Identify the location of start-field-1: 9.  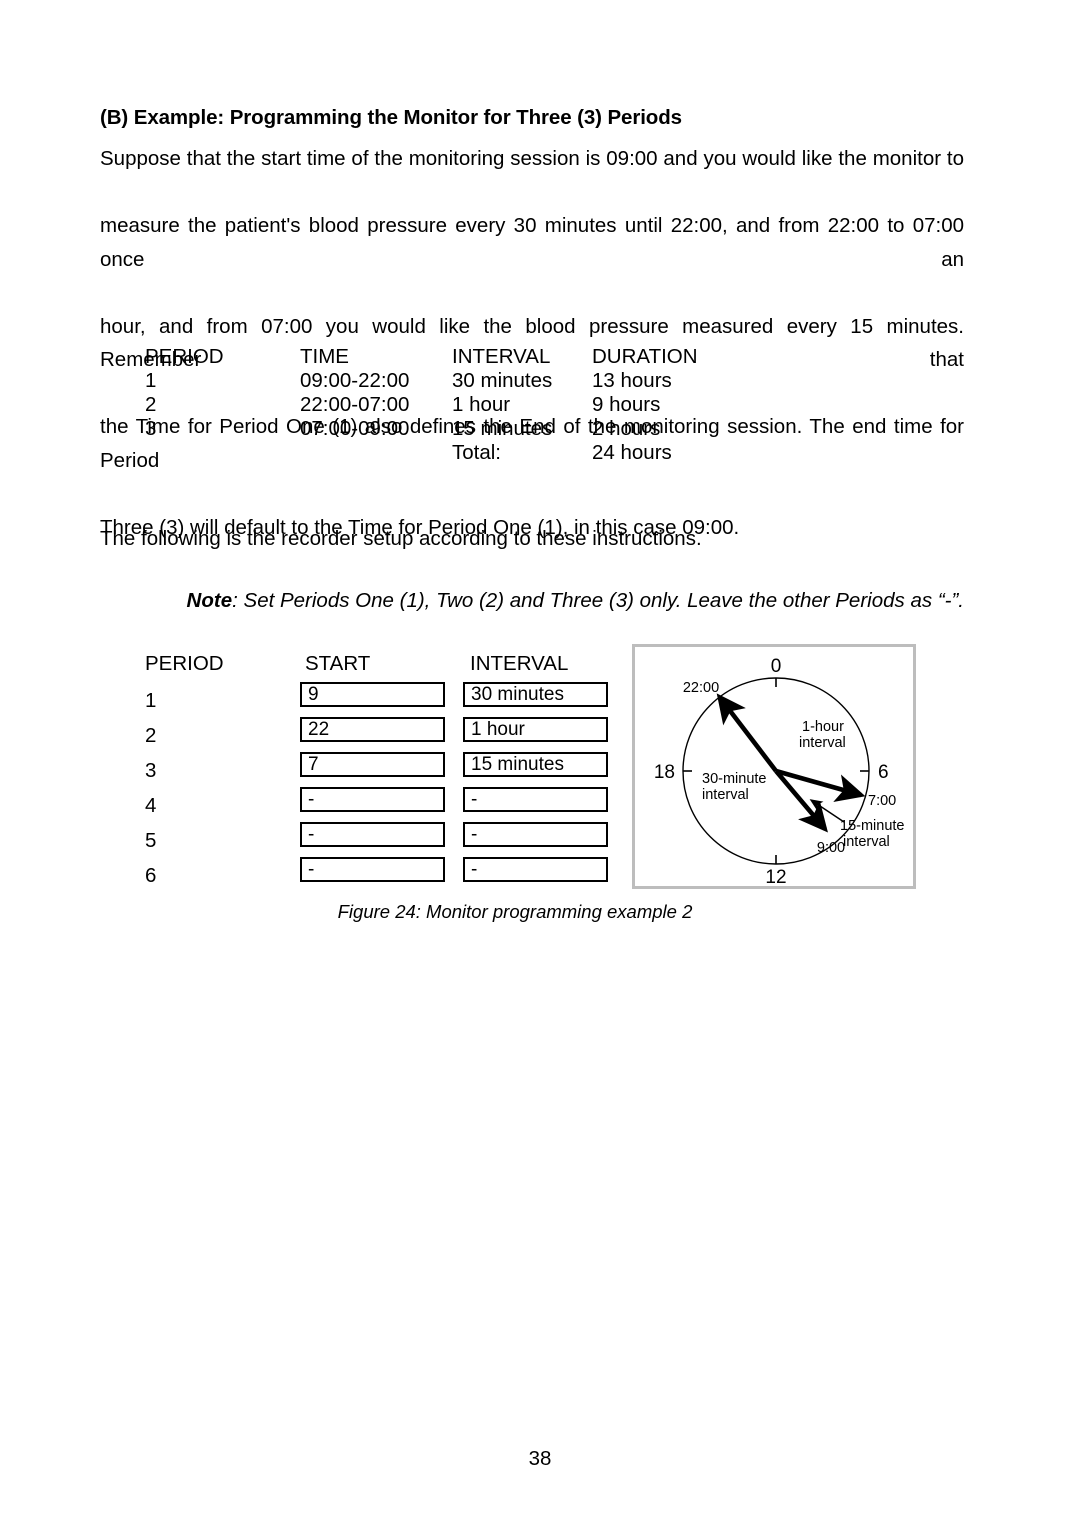
(372, 694).